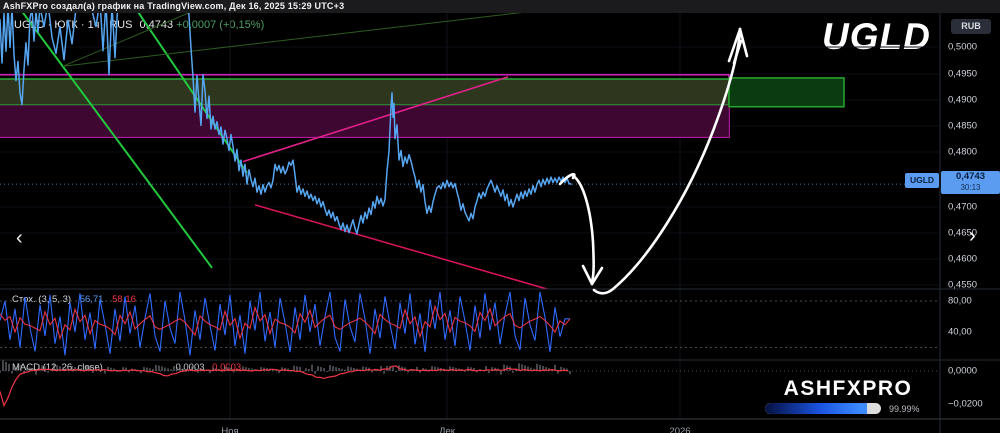 This screenshot has height=433, width=1000. I want to click on axis-tick-label: 0,4550, so click(963, 285).